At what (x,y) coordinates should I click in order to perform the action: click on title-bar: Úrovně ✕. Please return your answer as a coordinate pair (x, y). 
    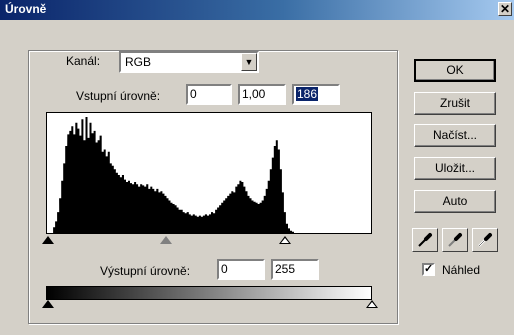
    Looking at the image, I should click on (257, 10).